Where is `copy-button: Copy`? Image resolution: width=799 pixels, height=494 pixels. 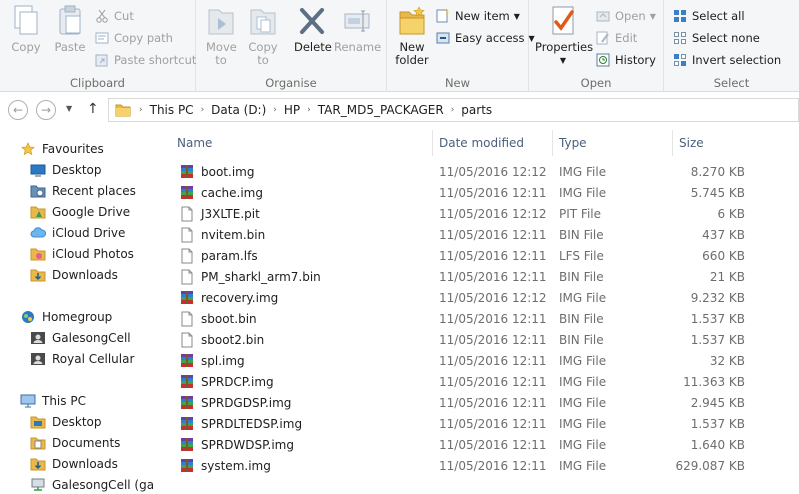
copy-button: Copy is located at coordinates (26, 29).